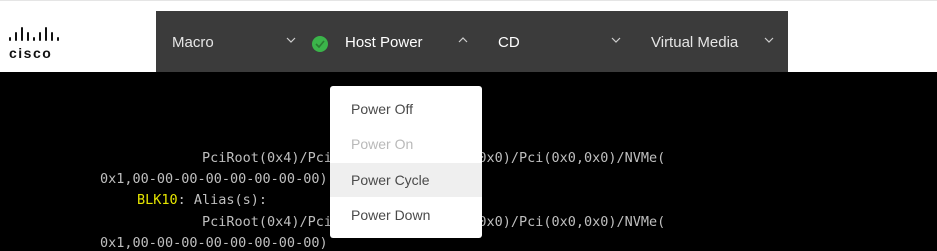  I want to click on menu-virtual-media: Virtual Media, so click(694, 42).